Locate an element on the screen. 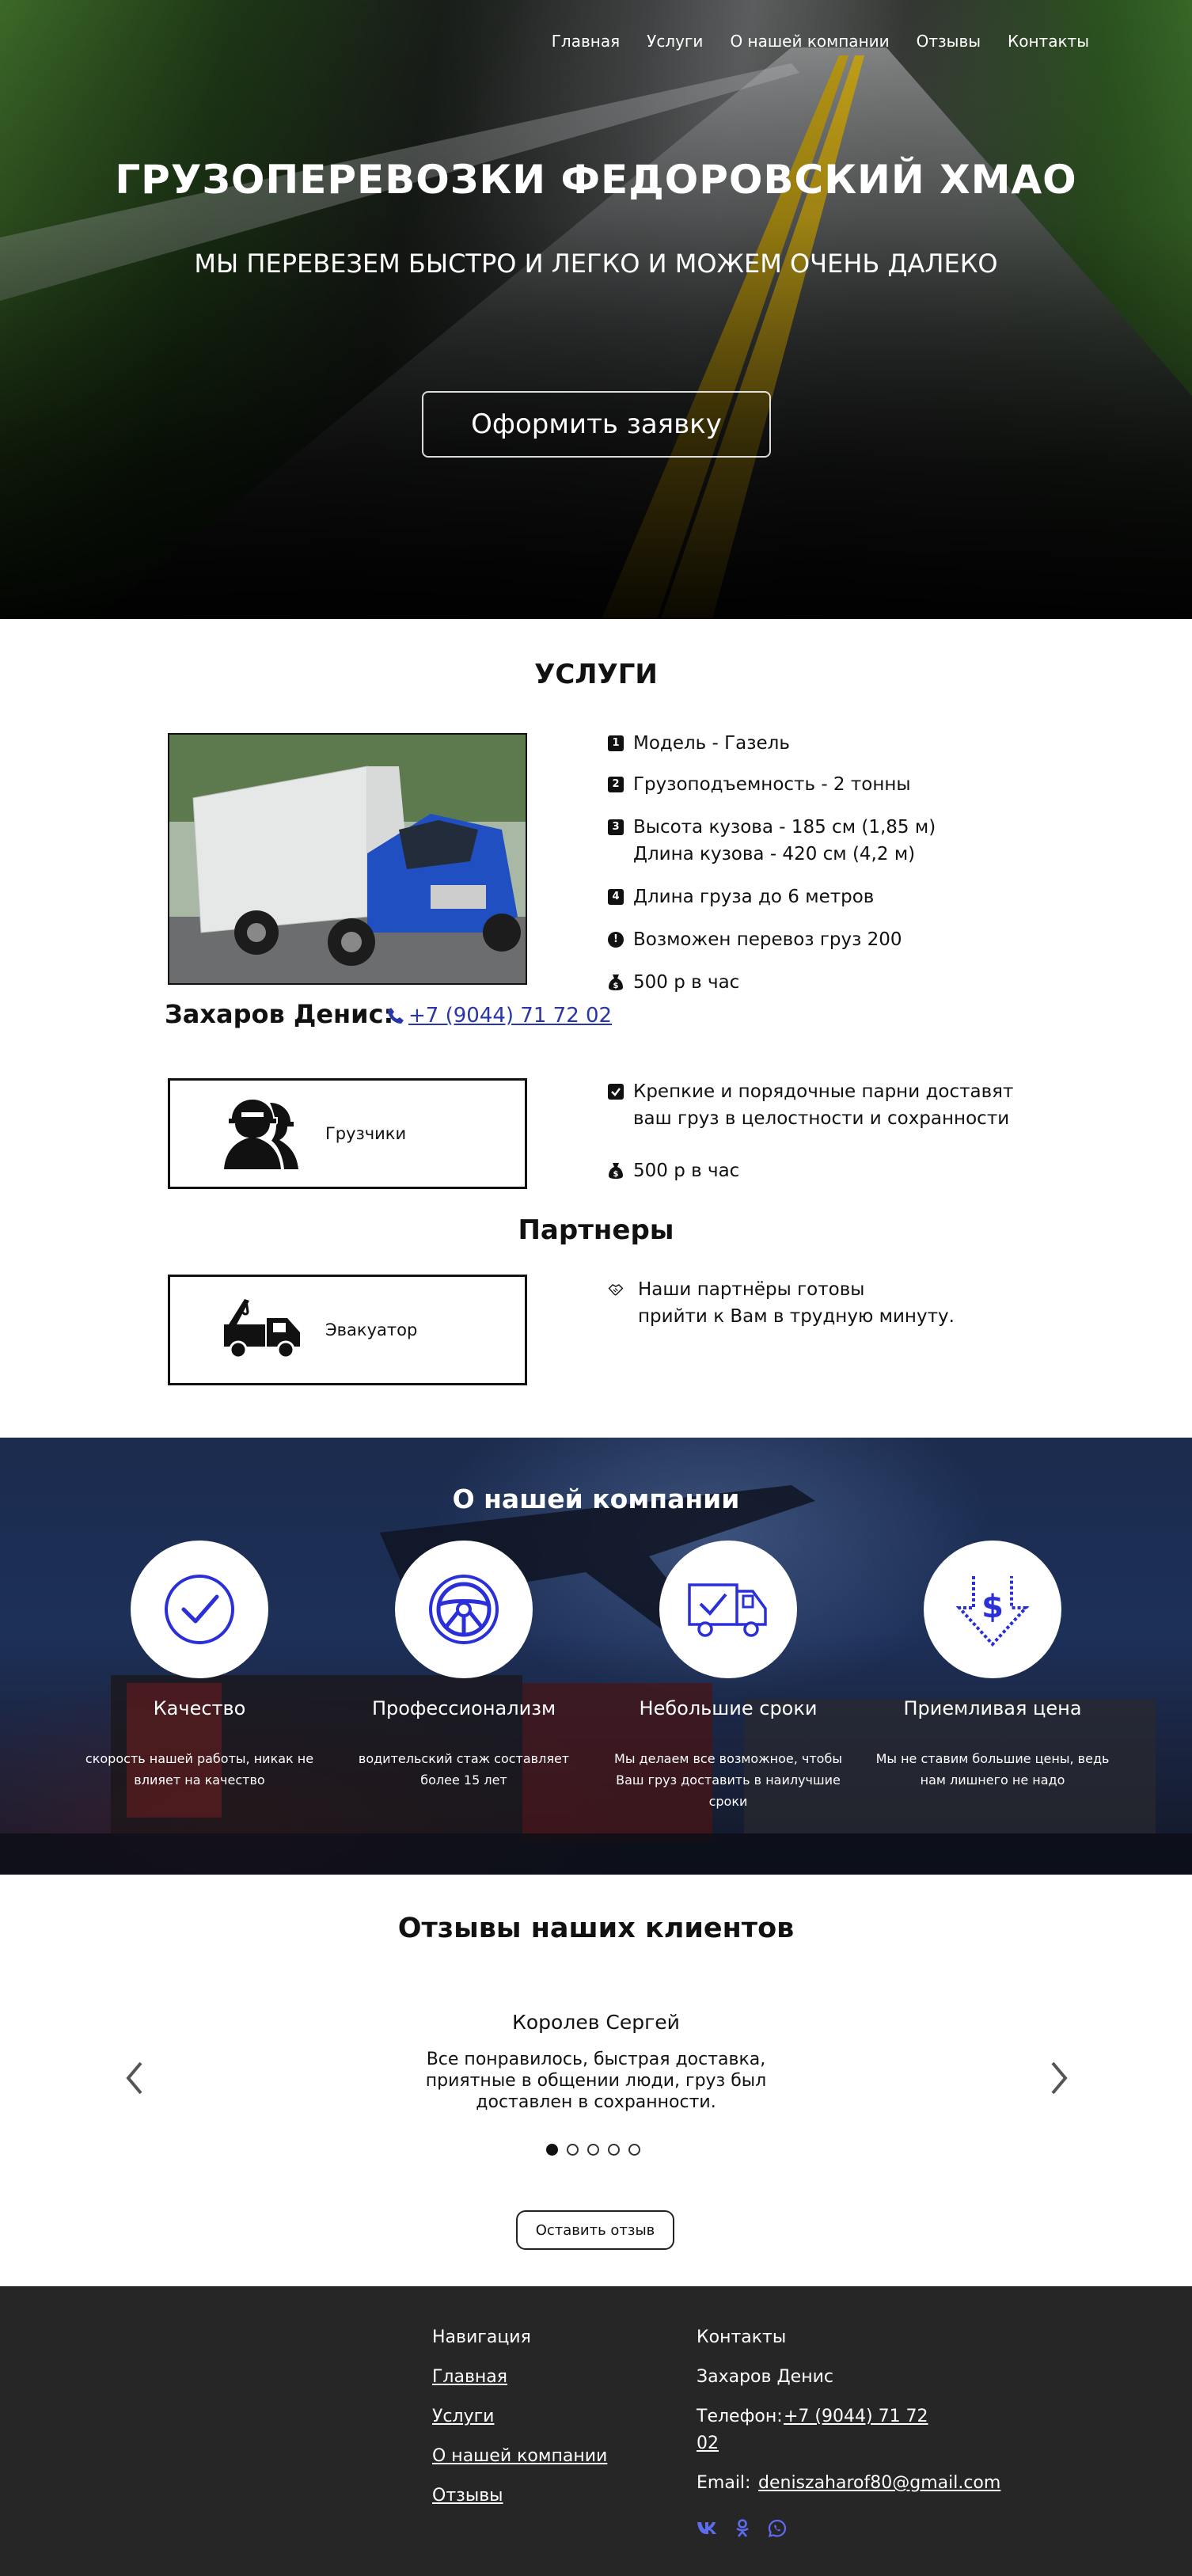 Image resolution: width=1192 pixels, height=2576 pixels. footer-email-label: Email: is located at coordinates (724, 2483).